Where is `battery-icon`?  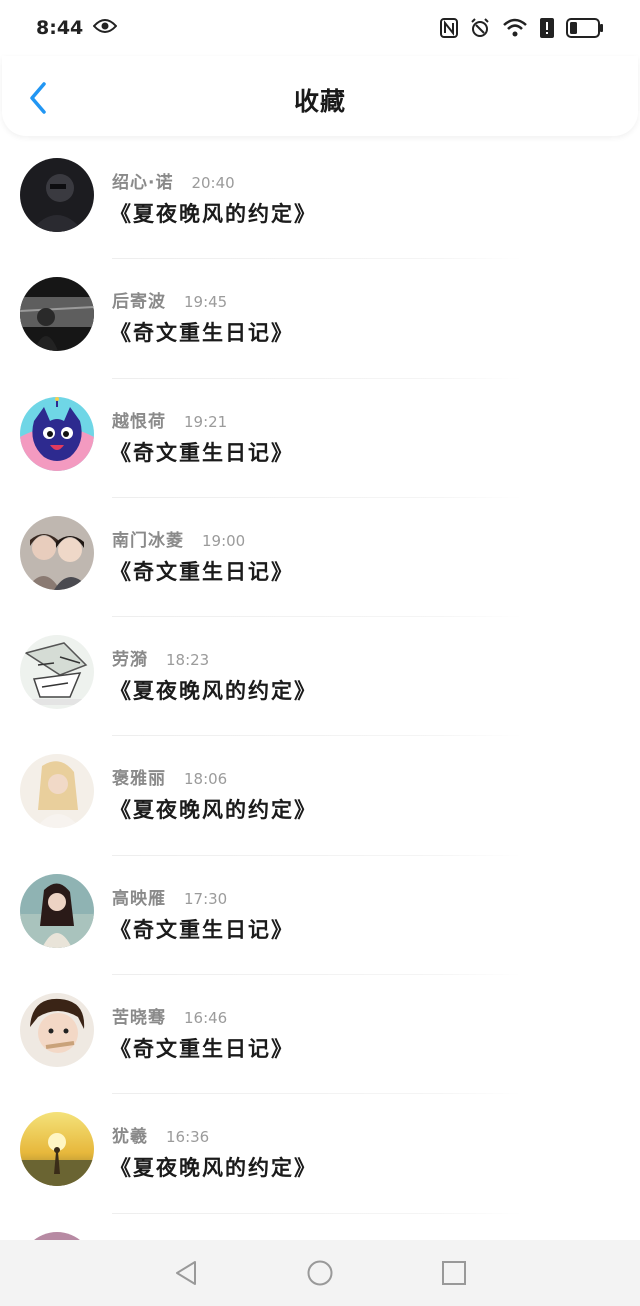
battery-icon is located at coordinates (585, 28).